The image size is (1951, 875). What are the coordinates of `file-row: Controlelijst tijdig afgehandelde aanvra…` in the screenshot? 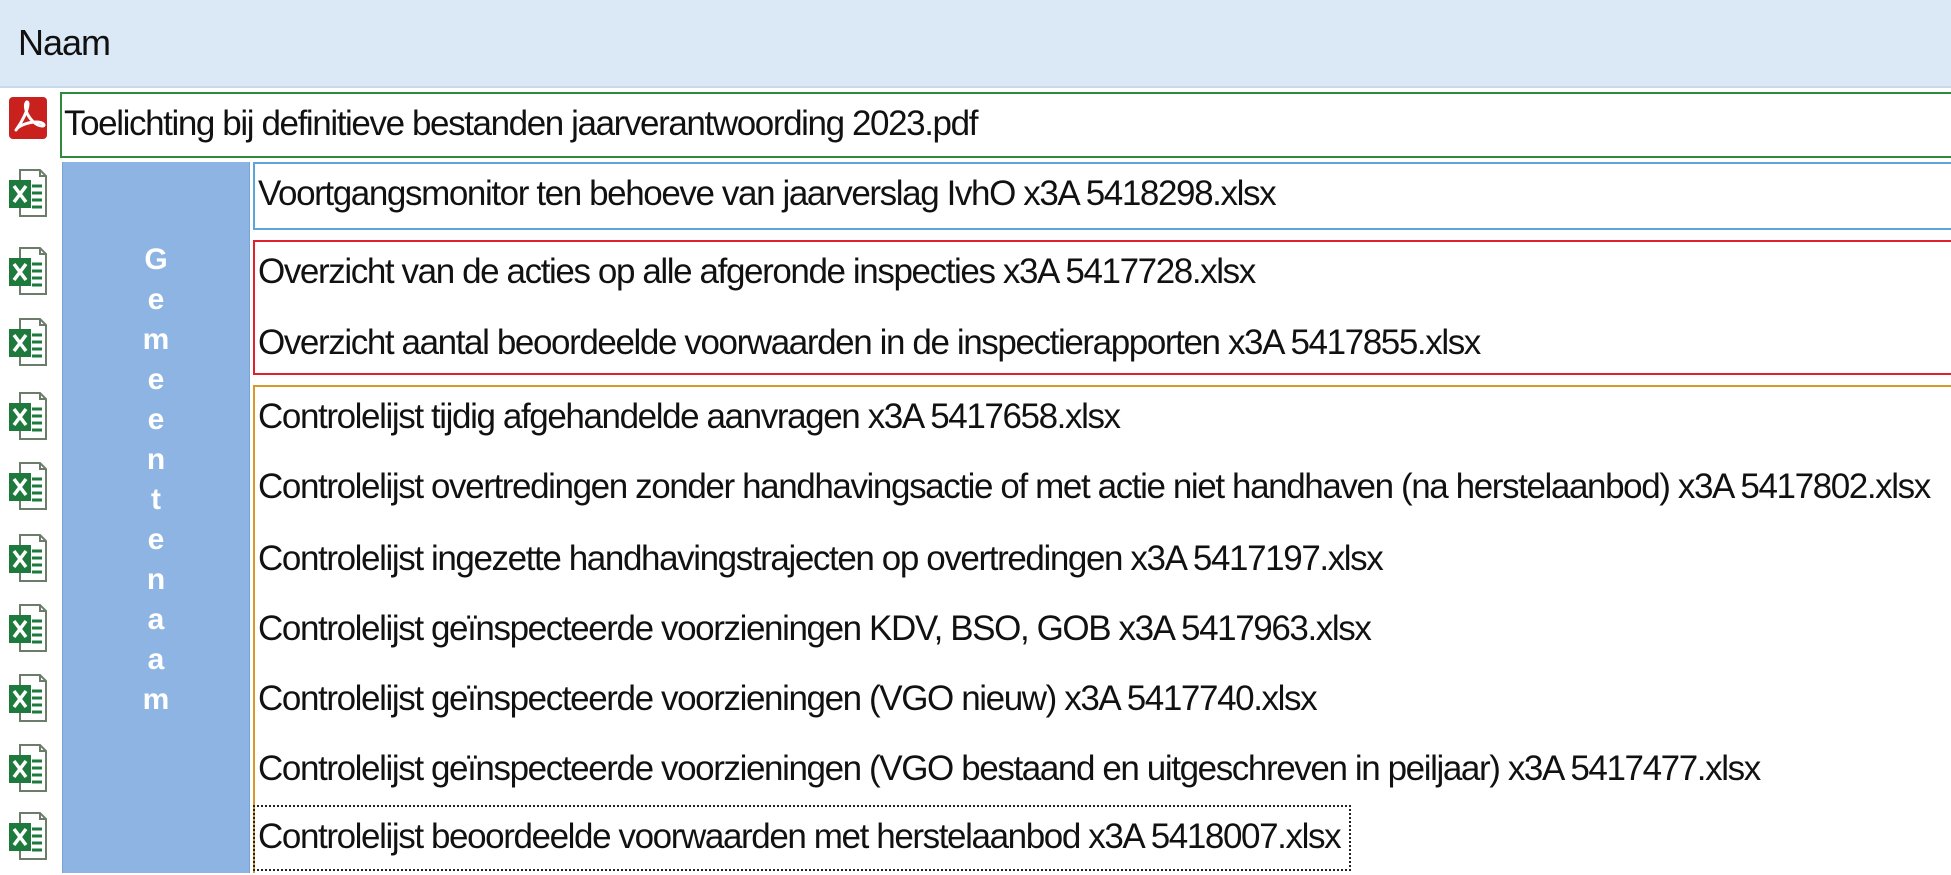 It's located at (975, 420).